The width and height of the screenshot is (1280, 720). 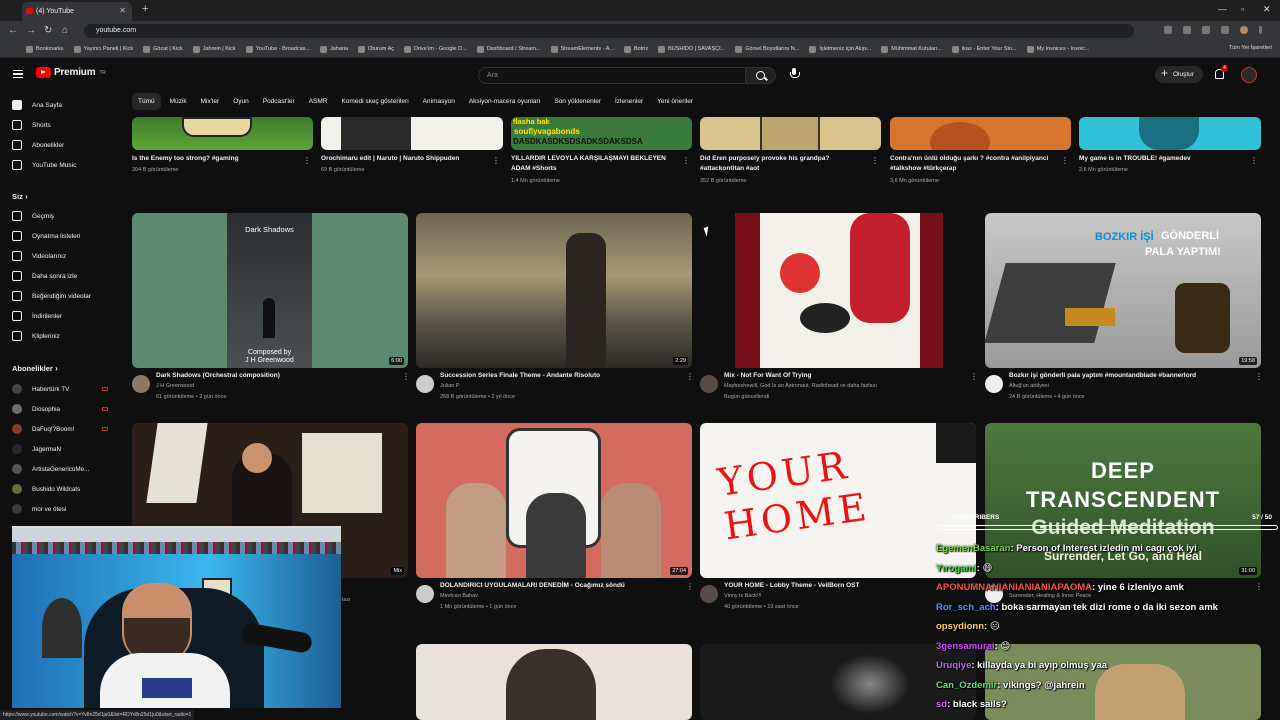 I want to click on all-bookmarks: Tüm Yer İşaretleri, so click(x=1250, y=48).